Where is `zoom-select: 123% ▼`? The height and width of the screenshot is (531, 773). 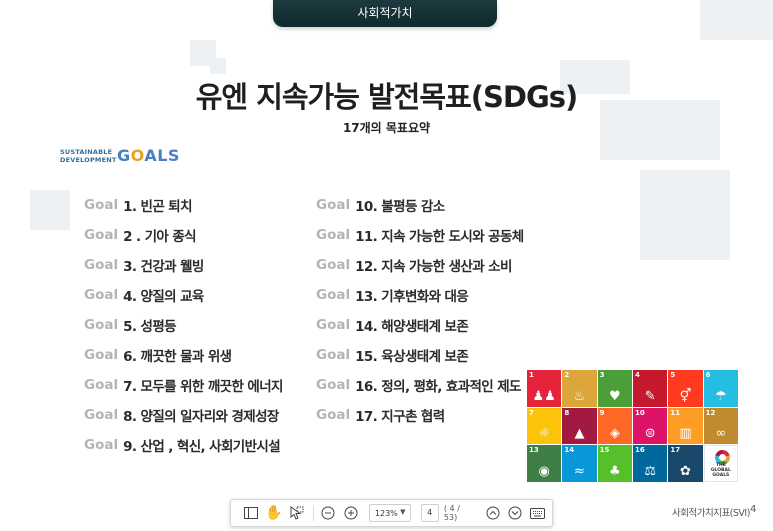
zoom-select: 123% ▼ is located at coordinates (389, 513).